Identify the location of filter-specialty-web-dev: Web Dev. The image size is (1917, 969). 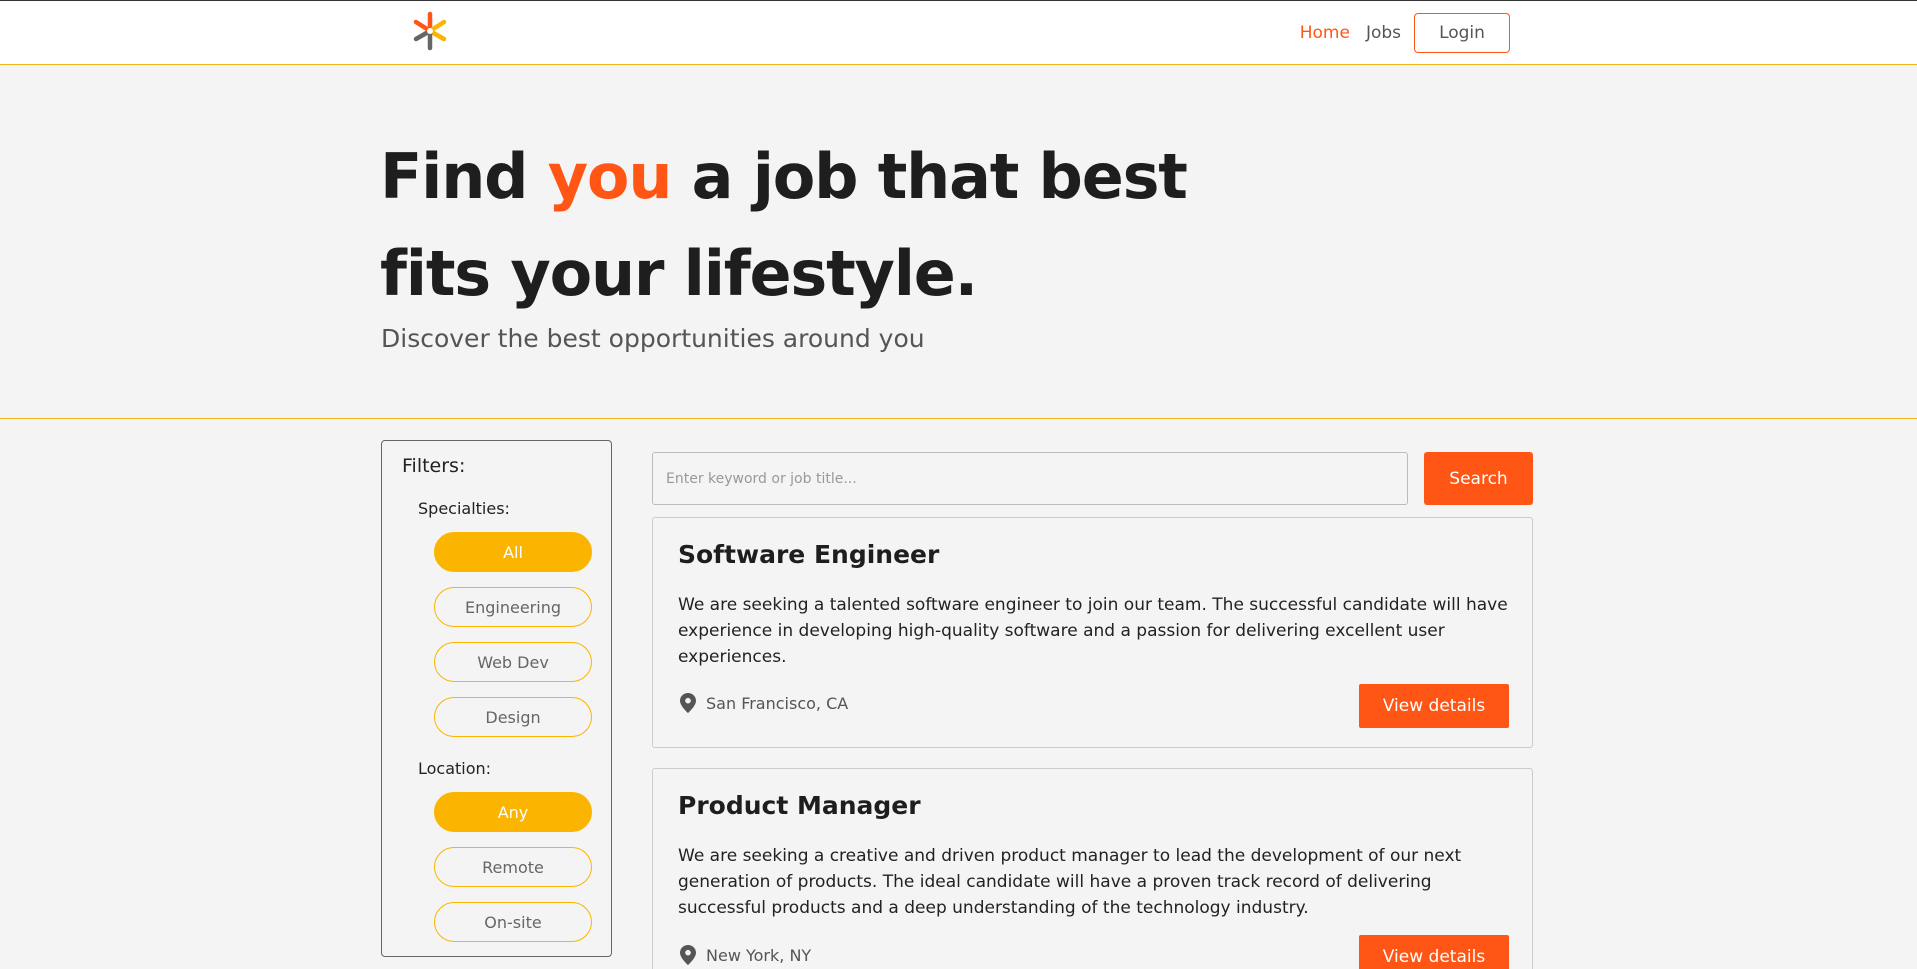
(513, 662).